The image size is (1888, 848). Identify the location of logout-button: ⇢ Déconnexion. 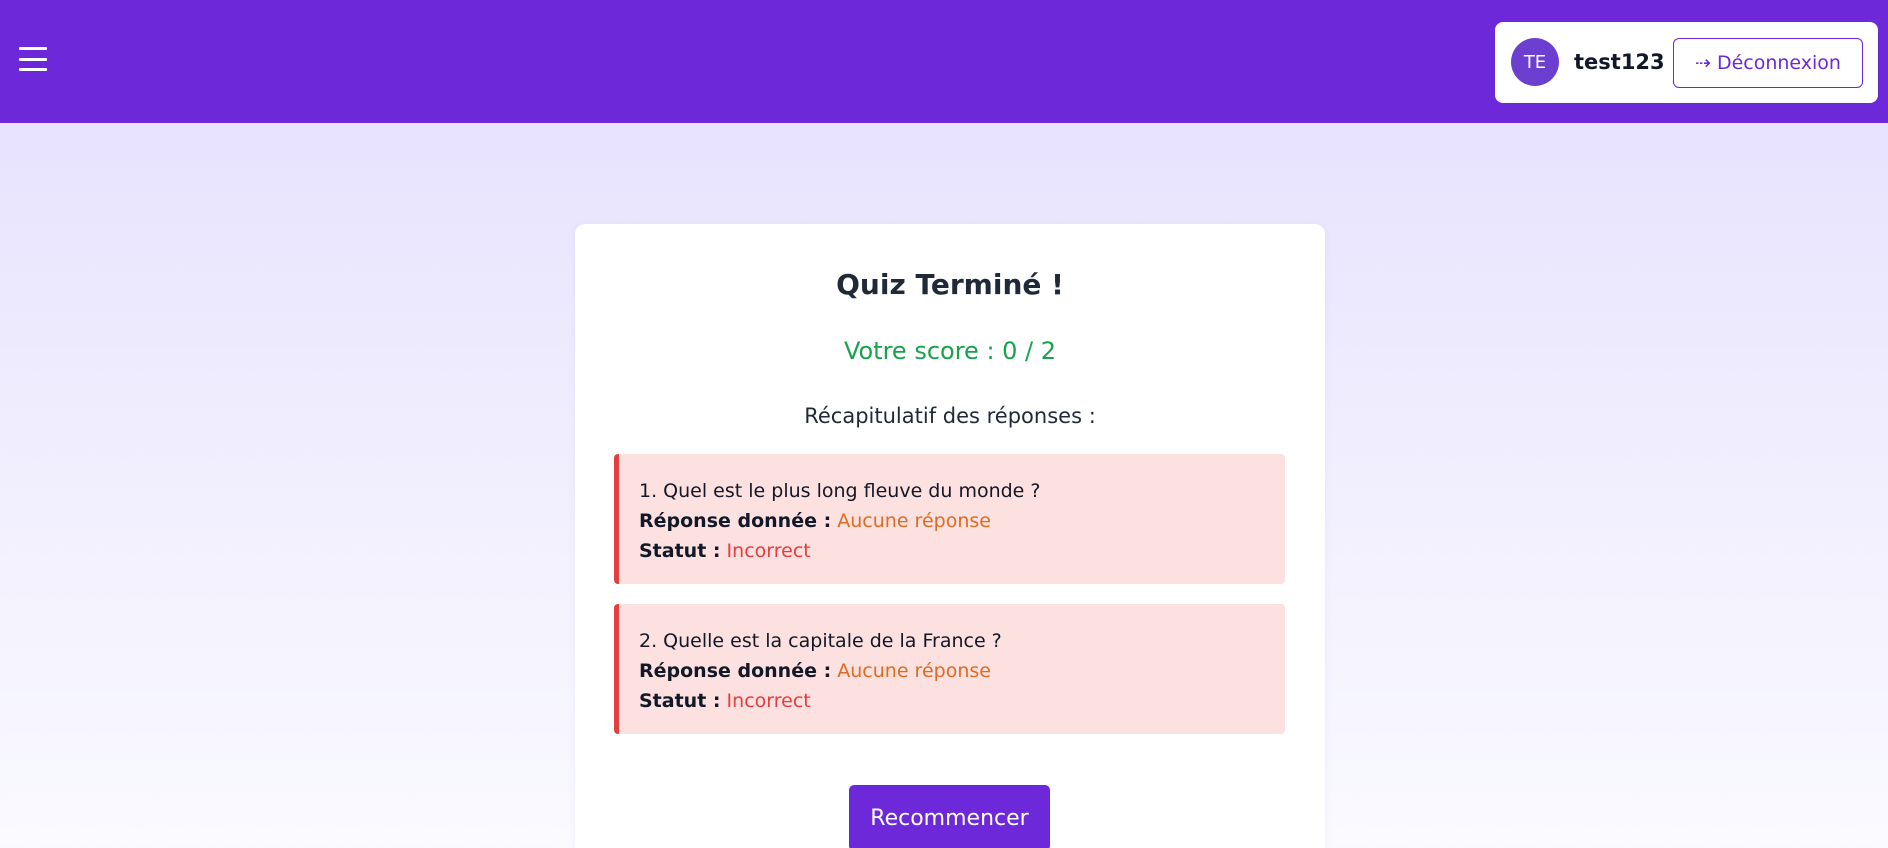
(1768, 63).